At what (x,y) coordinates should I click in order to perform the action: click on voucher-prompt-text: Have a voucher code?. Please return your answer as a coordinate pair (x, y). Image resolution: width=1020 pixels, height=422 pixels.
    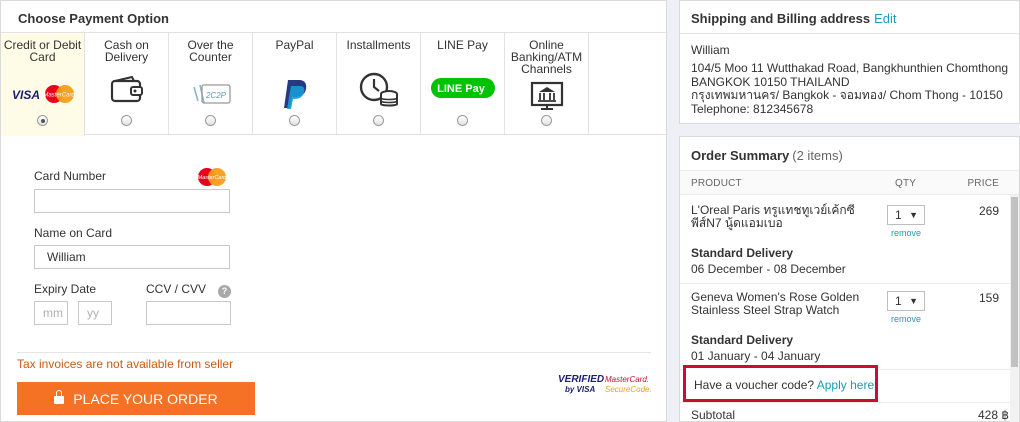
    Looking at the image, I should click on (754, 385).